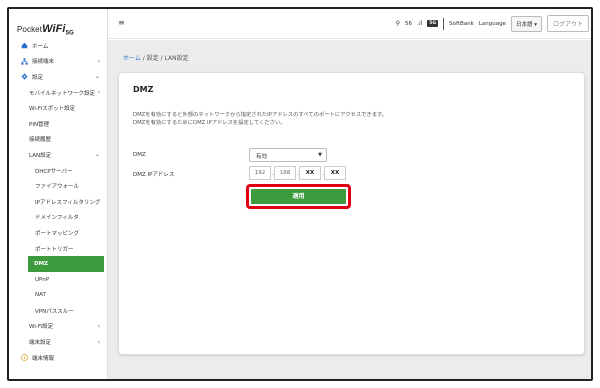  What do you see at coordinates (143, 89) in the screenshot?
I see `card-title: DMZ` at bounding box center [143, 89].